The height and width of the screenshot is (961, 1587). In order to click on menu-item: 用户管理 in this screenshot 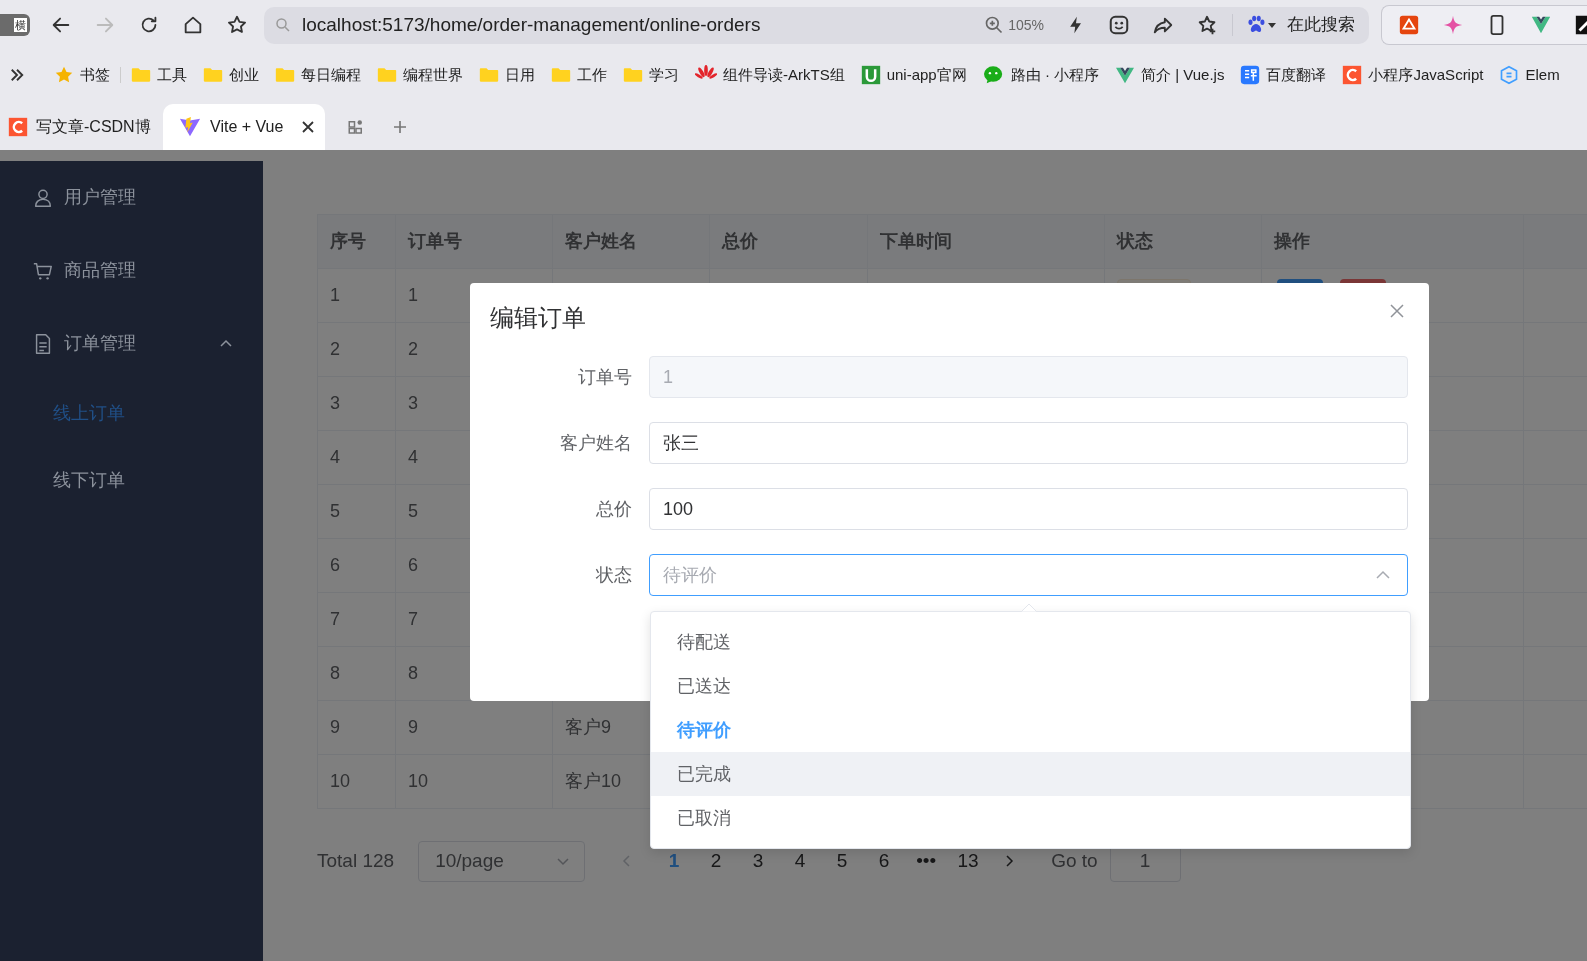, I will do `click(131, 197)`.